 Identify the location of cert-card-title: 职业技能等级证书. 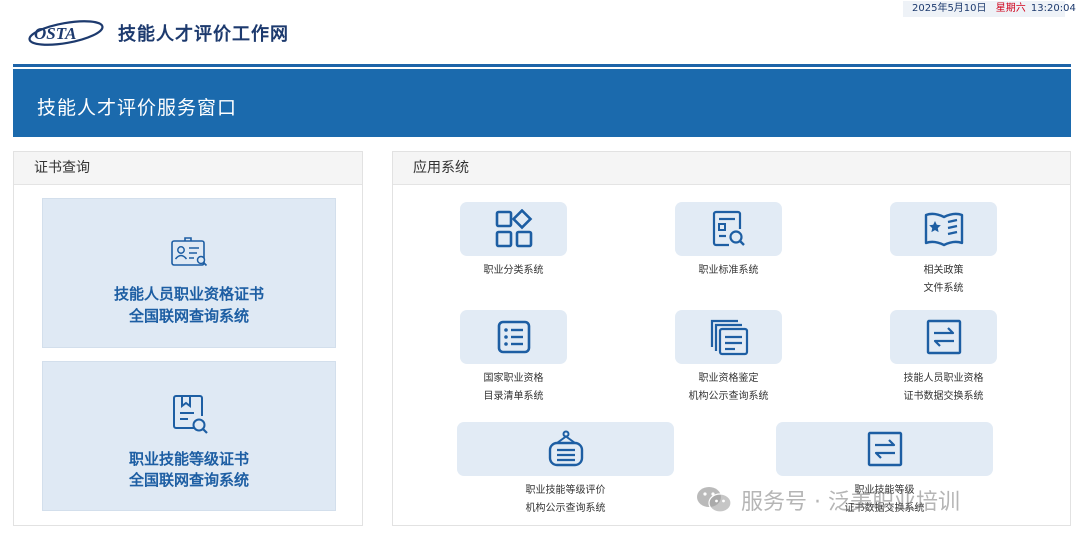
(188, 459).